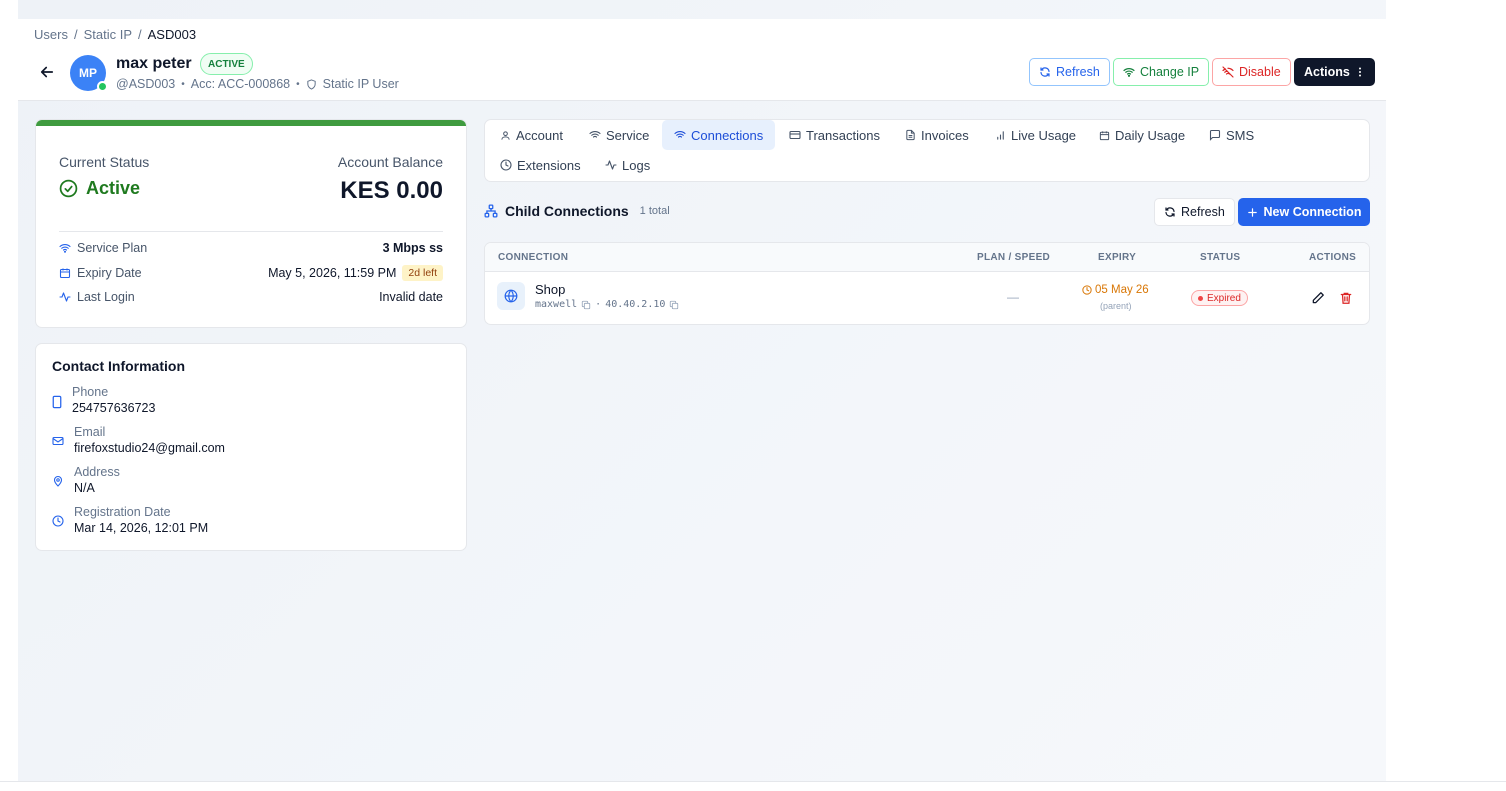 The height and width of the screenshot is (791, 1506). I want to click on breadcrumb-users: Users, so click(51, 34).